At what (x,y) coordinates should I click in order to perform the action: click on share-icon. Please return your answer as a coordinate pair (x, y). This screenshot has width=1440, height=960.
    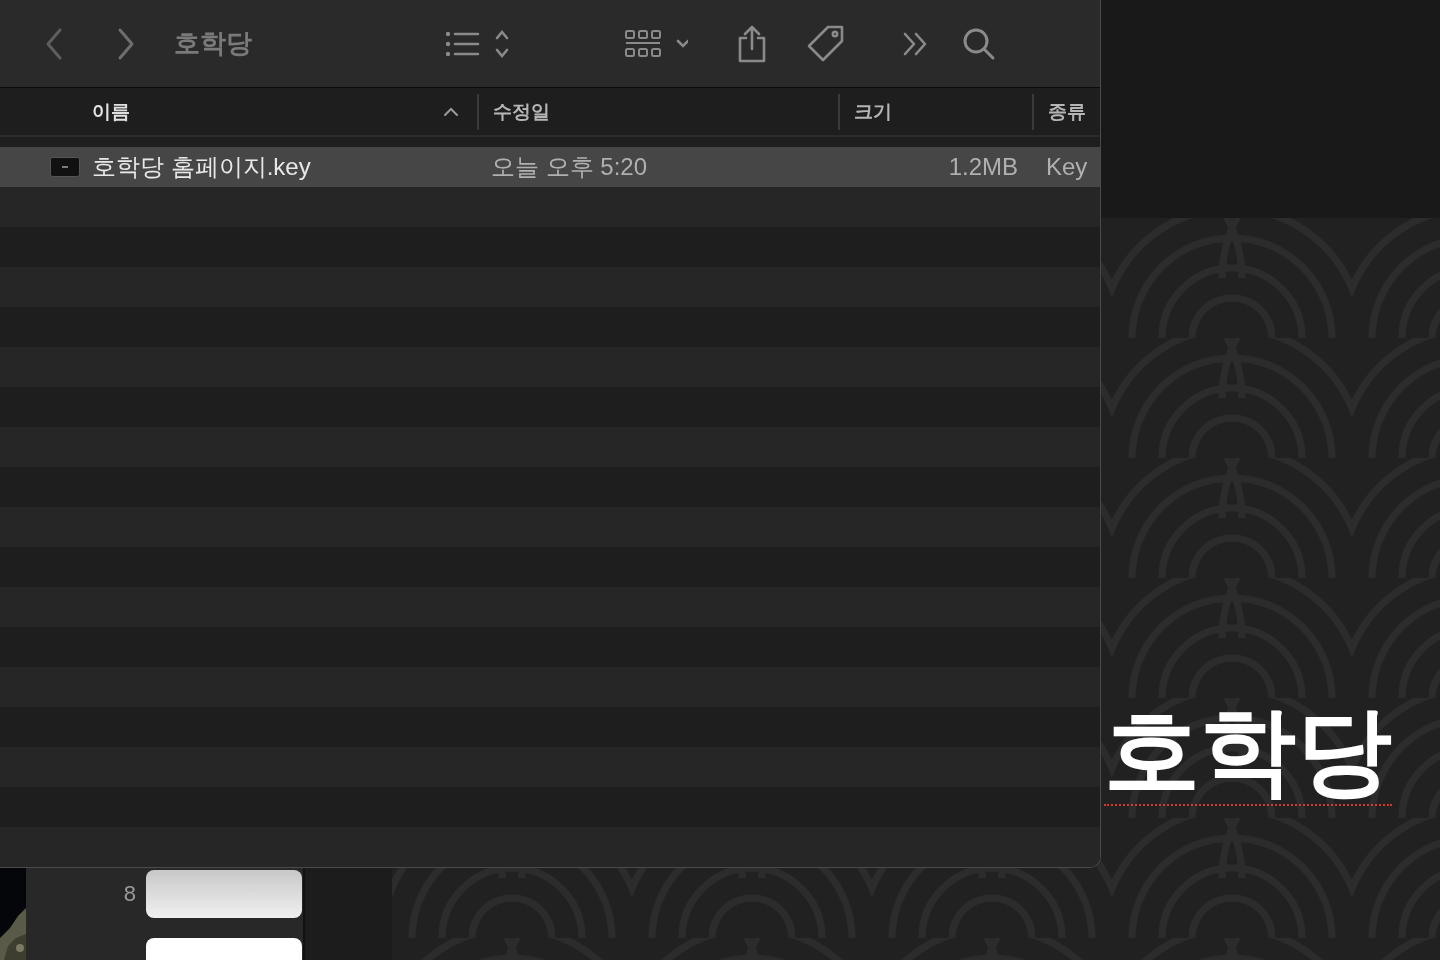
    Looking at the image, I should click on (752, 43).